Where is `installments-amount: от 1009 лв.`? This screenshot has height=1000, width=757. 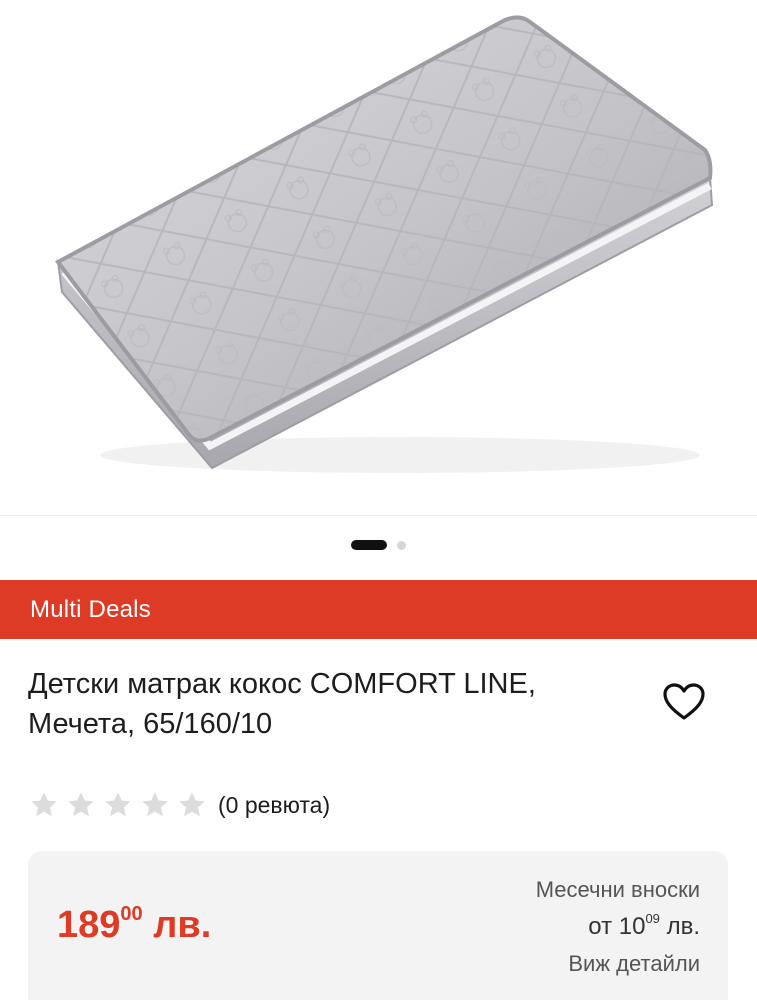 installments-amount: от 1009 лв. is located at coordinates (618, 926).